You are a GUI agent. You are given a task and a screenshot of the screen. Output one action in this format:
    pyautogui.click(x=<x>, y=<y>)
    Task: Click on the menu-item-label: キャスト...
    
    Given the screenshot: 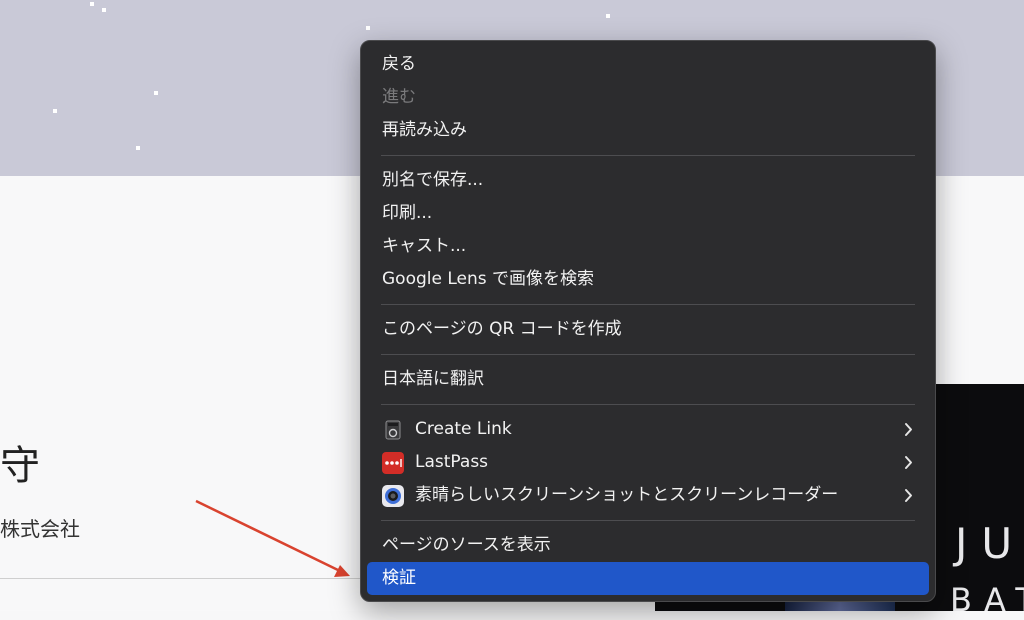 What is the action you would take?
    pyautogui.click(x=424, y=246)
    